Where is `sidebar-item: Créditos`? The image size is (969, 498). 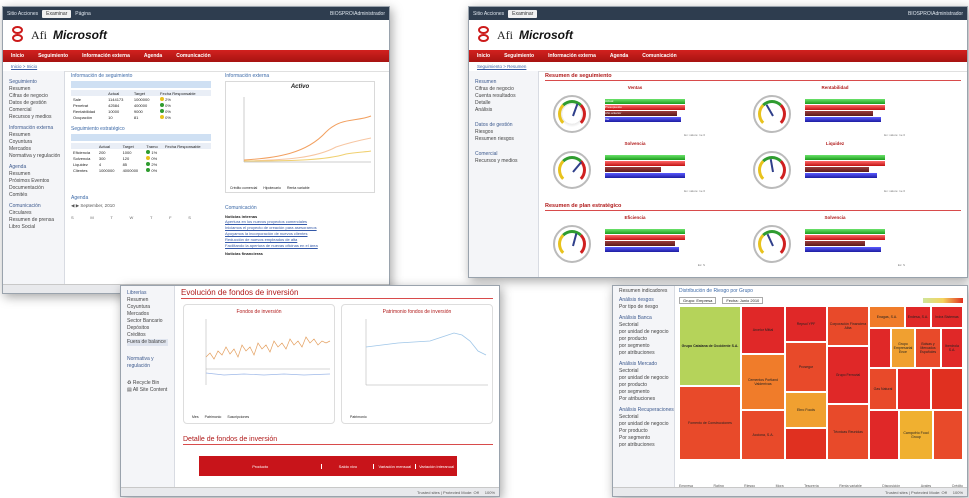
sidebar-item: Créditos is located at coordinates (147, 335).